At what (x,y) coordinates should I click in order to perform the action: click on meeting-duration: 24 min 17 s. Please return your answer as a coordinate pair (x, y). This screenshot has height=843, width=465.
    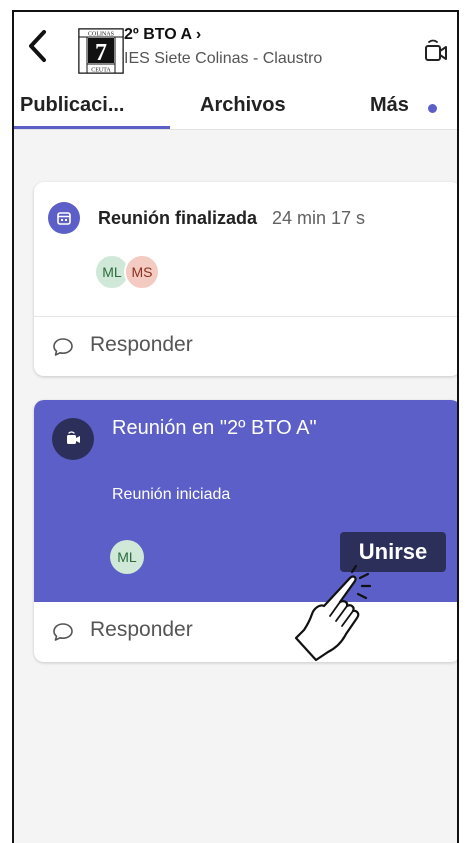
    Looking at the image, I should click on (319, 218).